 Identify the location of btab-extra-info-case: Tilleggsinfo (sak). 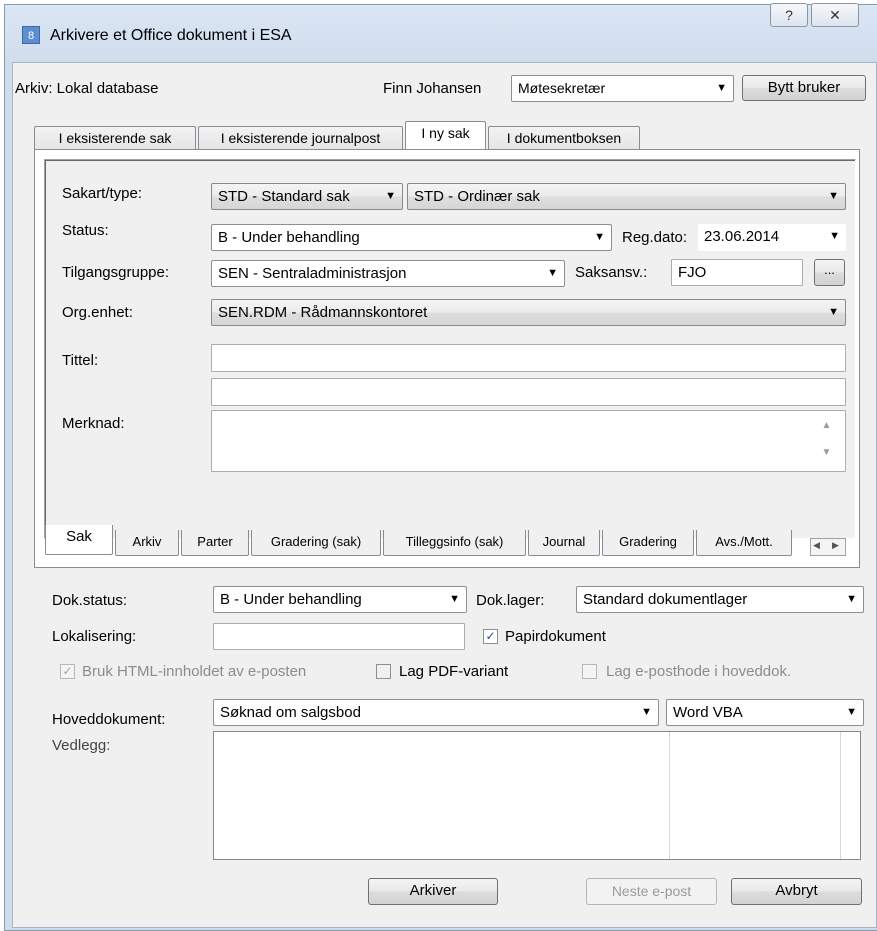
(454, 543).